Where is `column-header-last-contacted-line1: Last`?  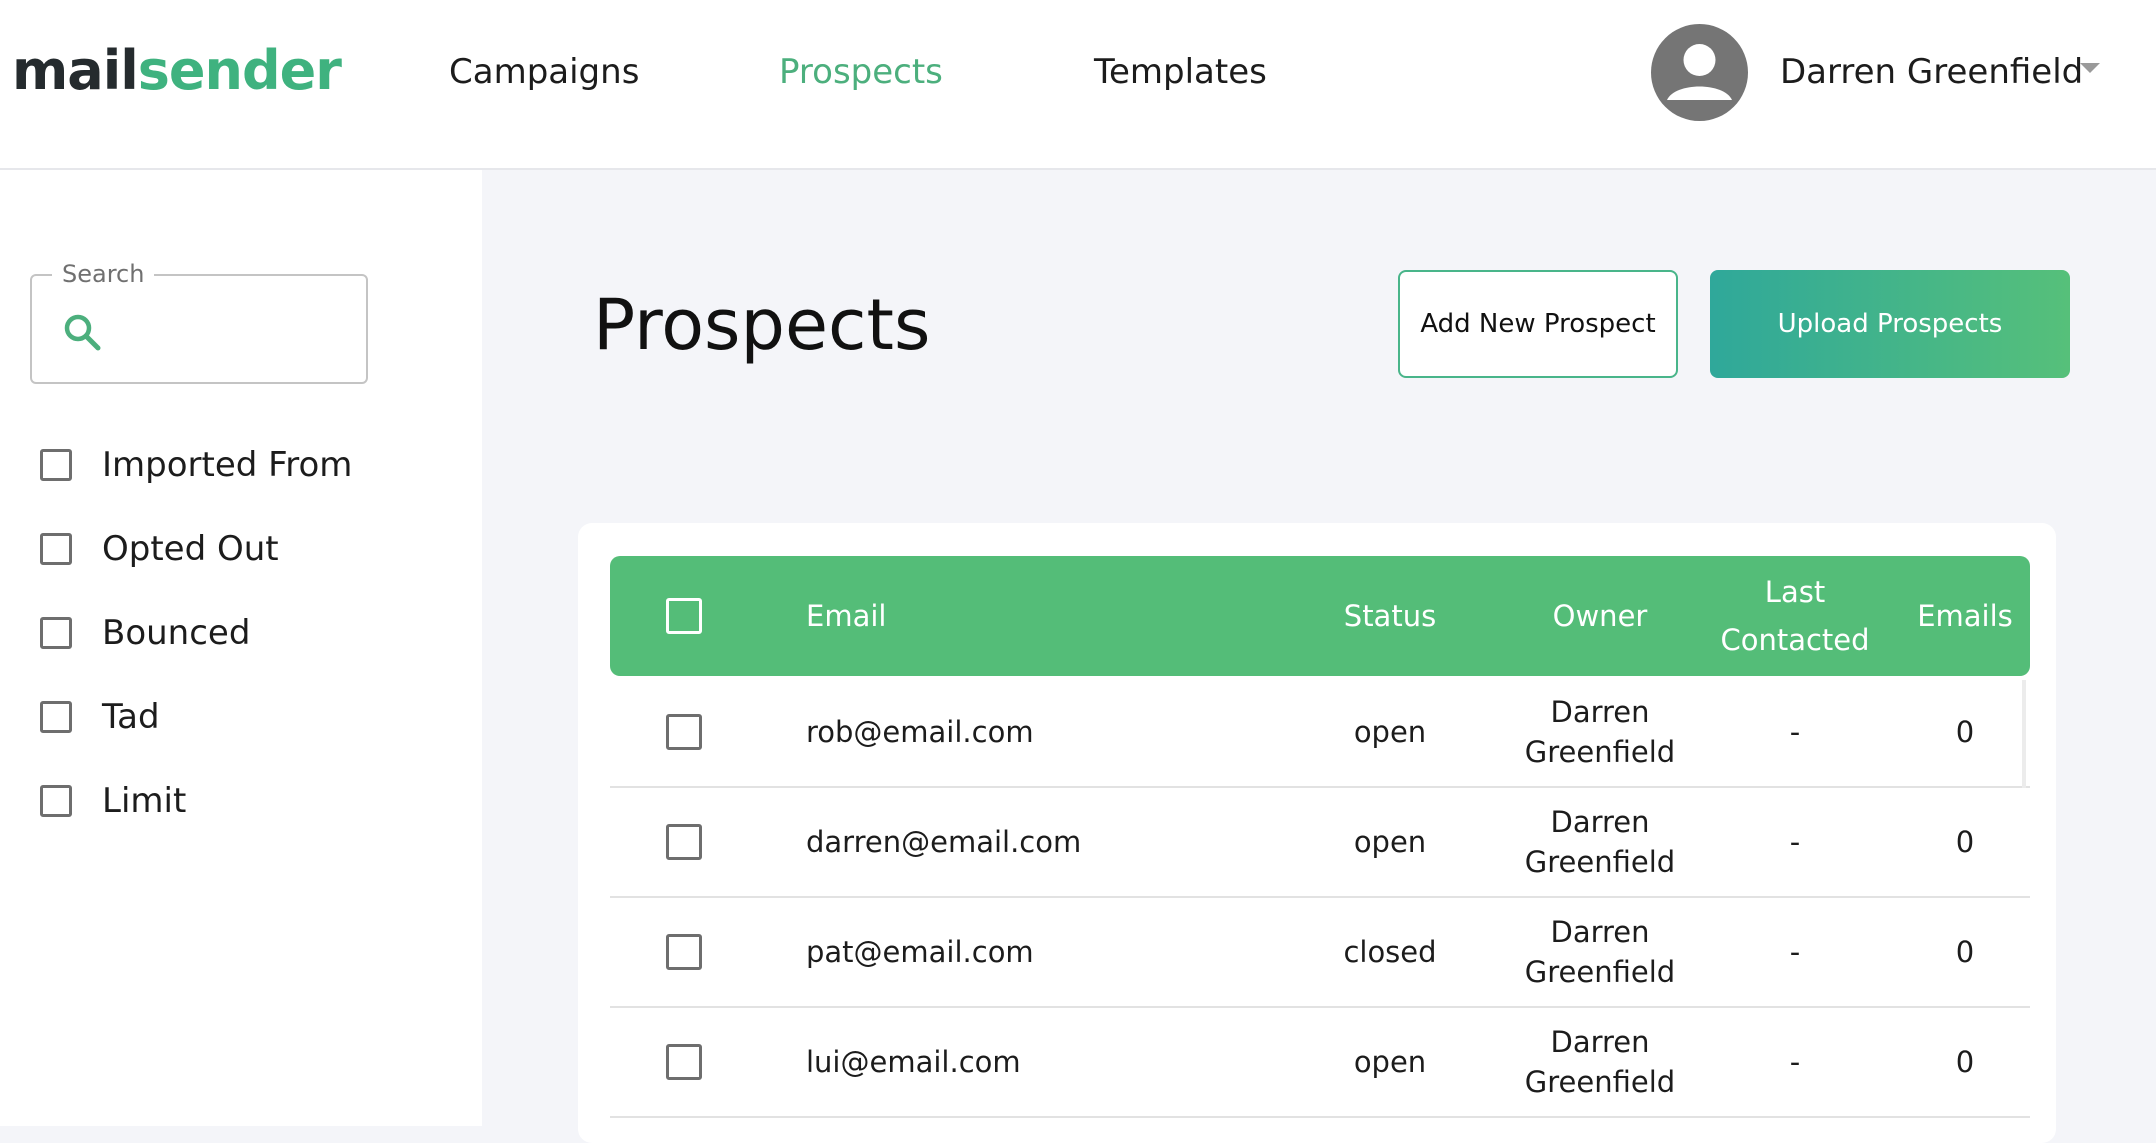 column-header-last-contacted-line1: Last is located at coordinates (1795, 592).